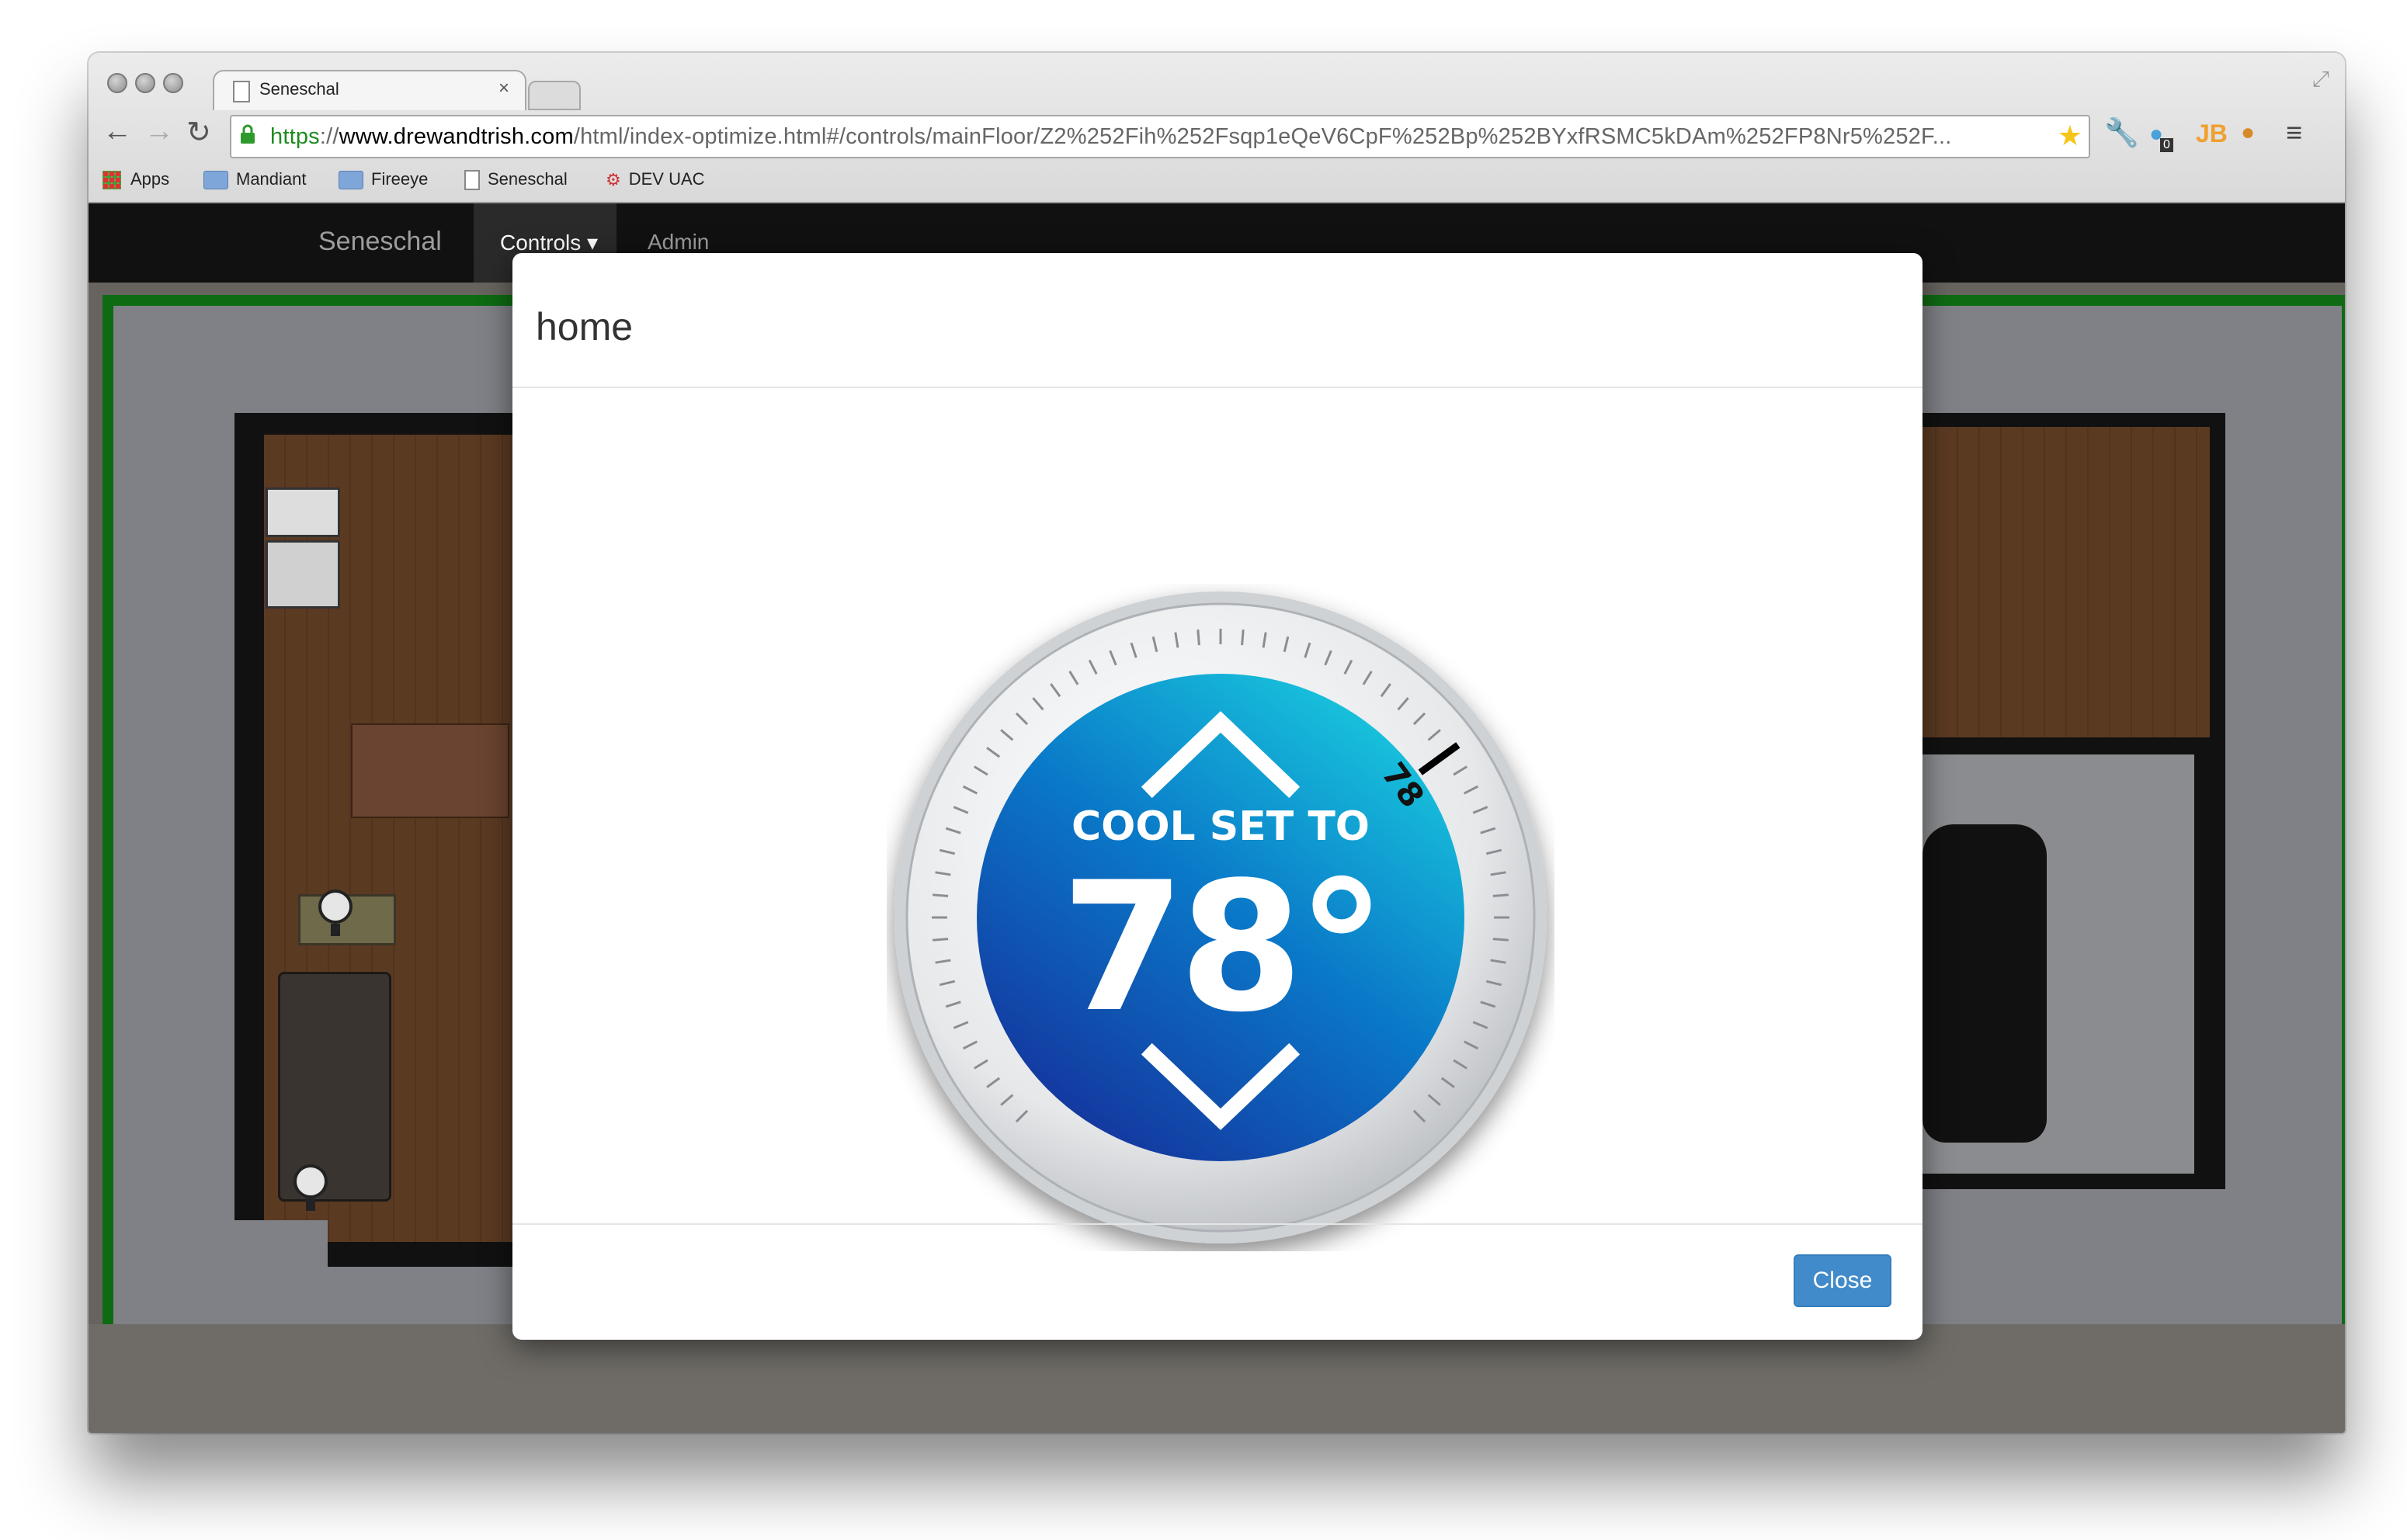 The height and width of the screenshot is (1540, 2407). Describe the element at coordinates (159, 131) in the screenshot. I see `forward-icon: →` at that location.